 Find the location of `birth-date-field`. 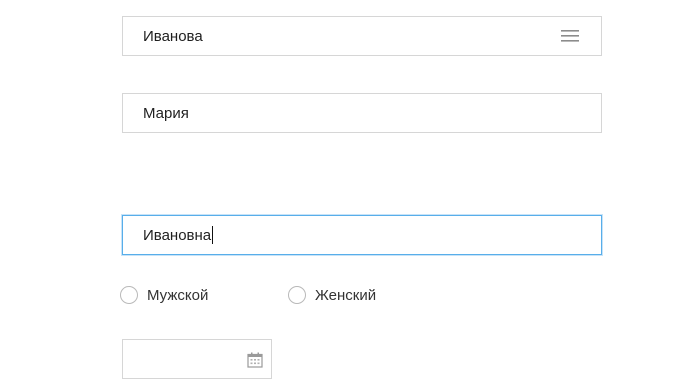

birth-date-field is located at coordinates (197, 359).